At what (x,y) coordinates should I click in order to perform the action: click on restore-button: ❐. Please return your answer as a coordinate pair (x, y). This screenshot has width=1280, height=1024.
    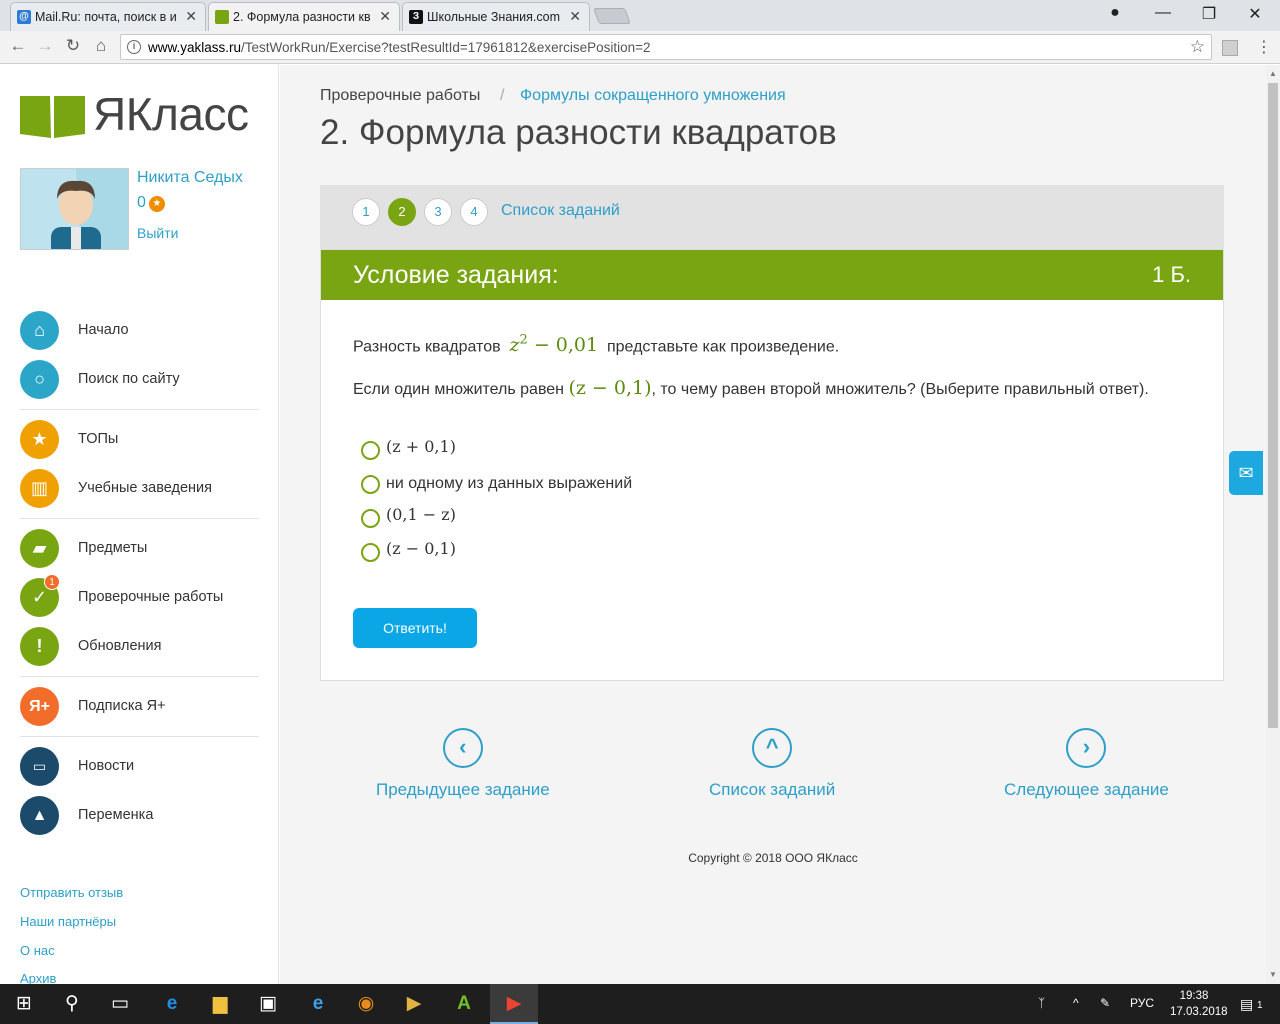
    Looking at the image, I should click on (1209, 14).